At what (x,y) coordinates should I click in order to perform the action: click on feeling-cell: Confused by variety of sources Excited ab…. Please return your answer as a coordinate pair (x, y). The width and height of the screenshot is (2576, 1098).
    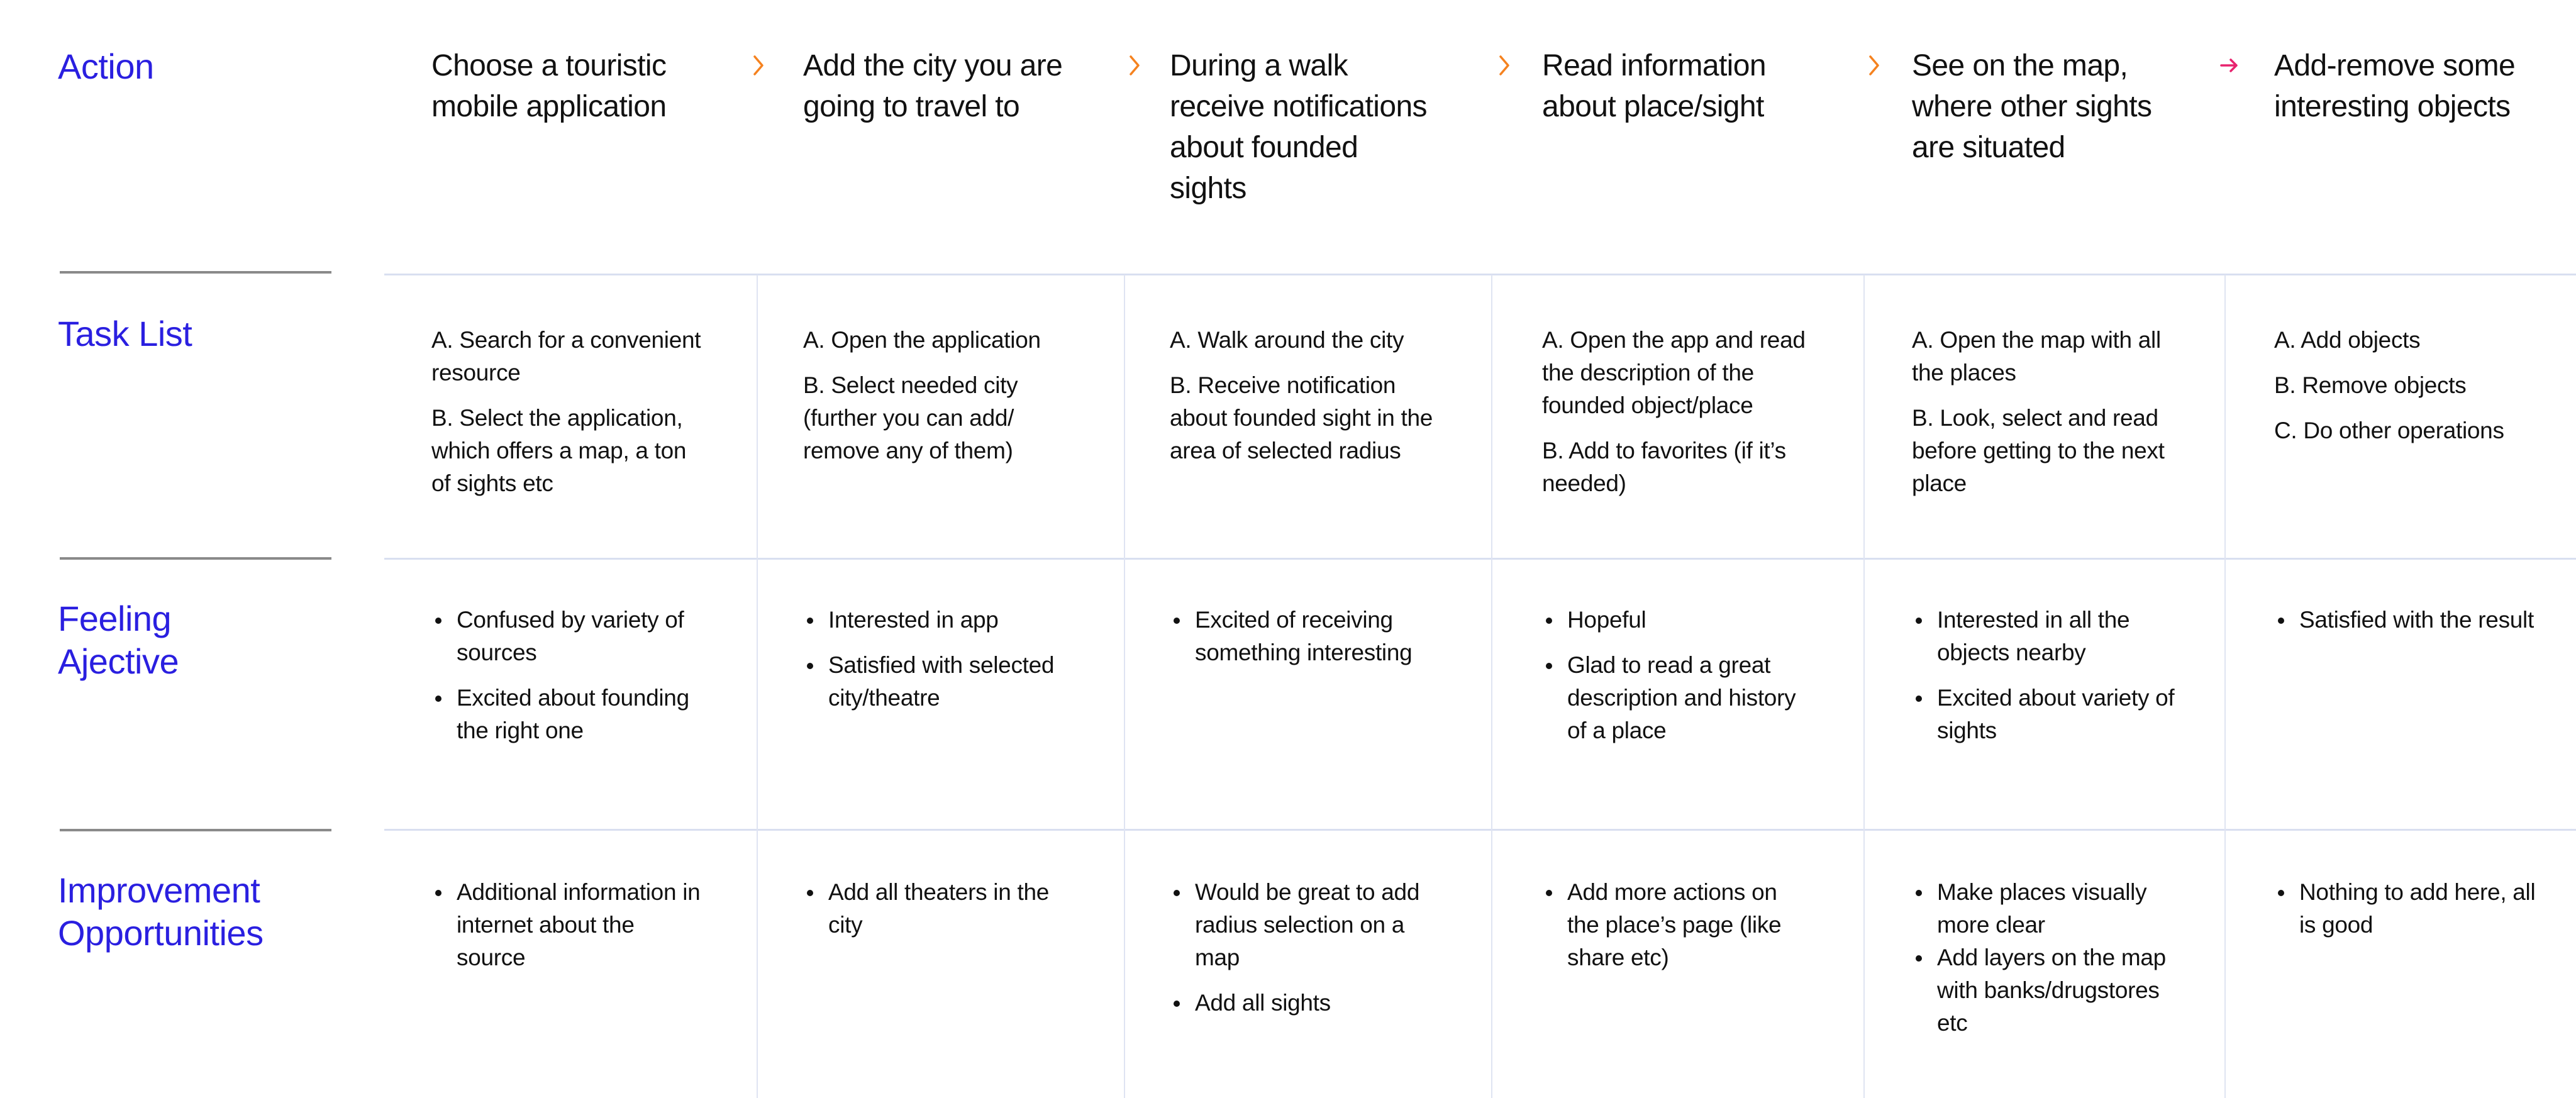
    Looking at the image, I should click on (566, 682).